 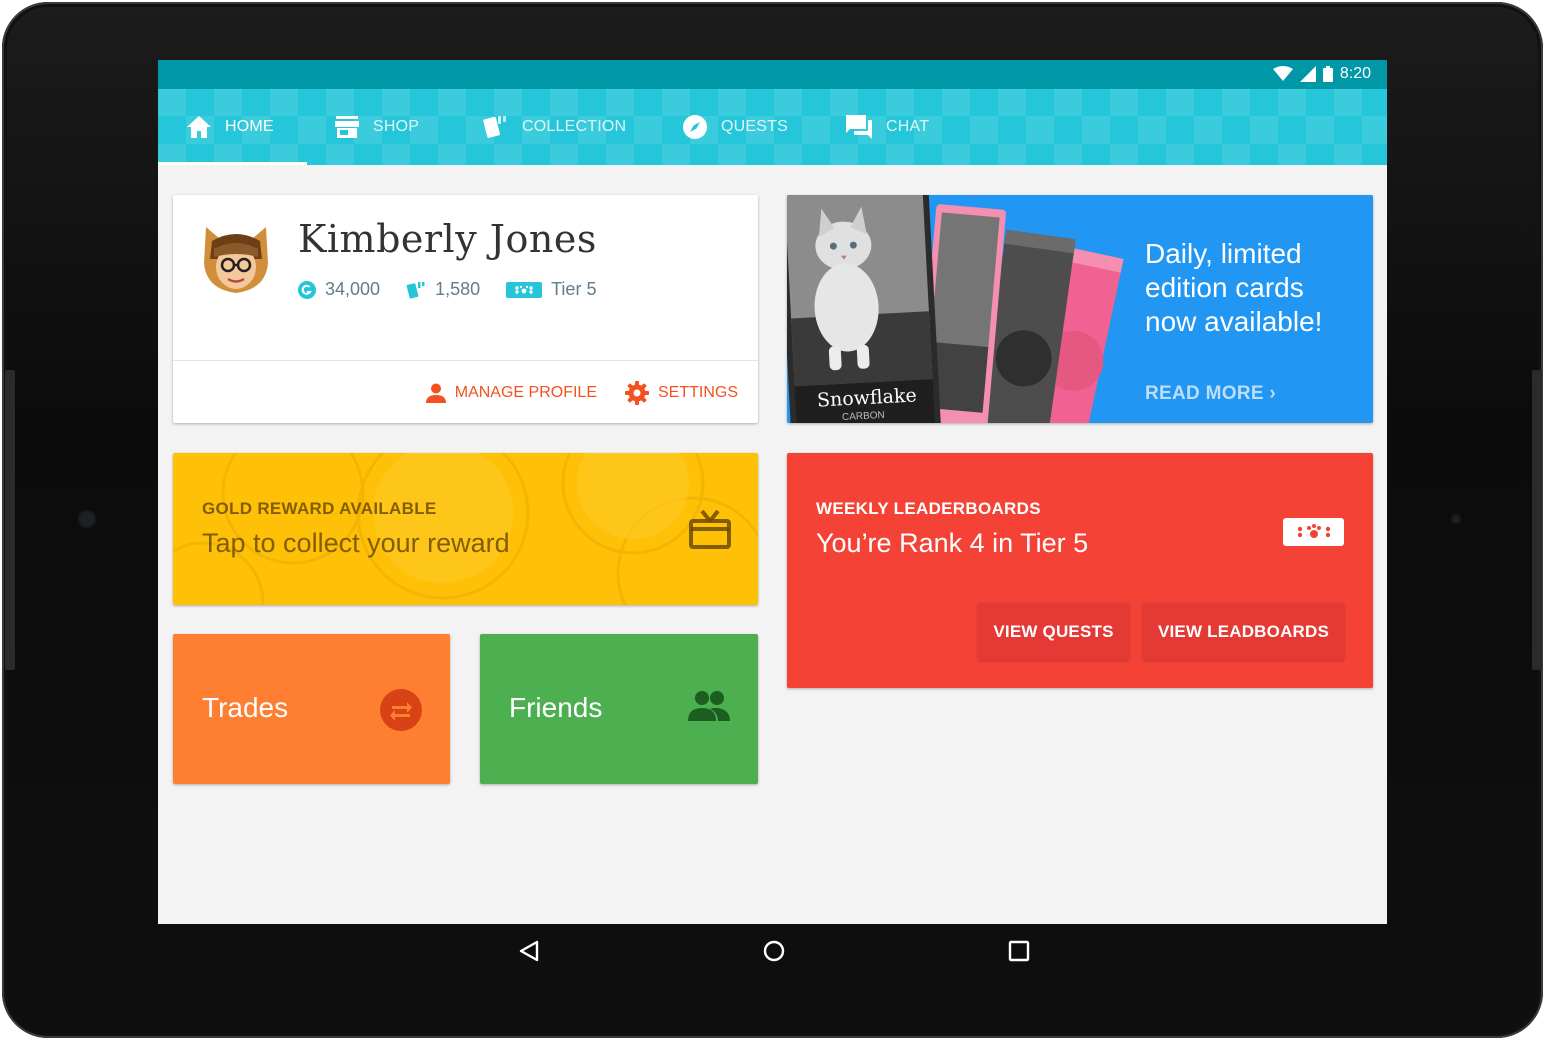 I want to click on read-more-link: READ MORE ›, so click(x=1210, y=394).